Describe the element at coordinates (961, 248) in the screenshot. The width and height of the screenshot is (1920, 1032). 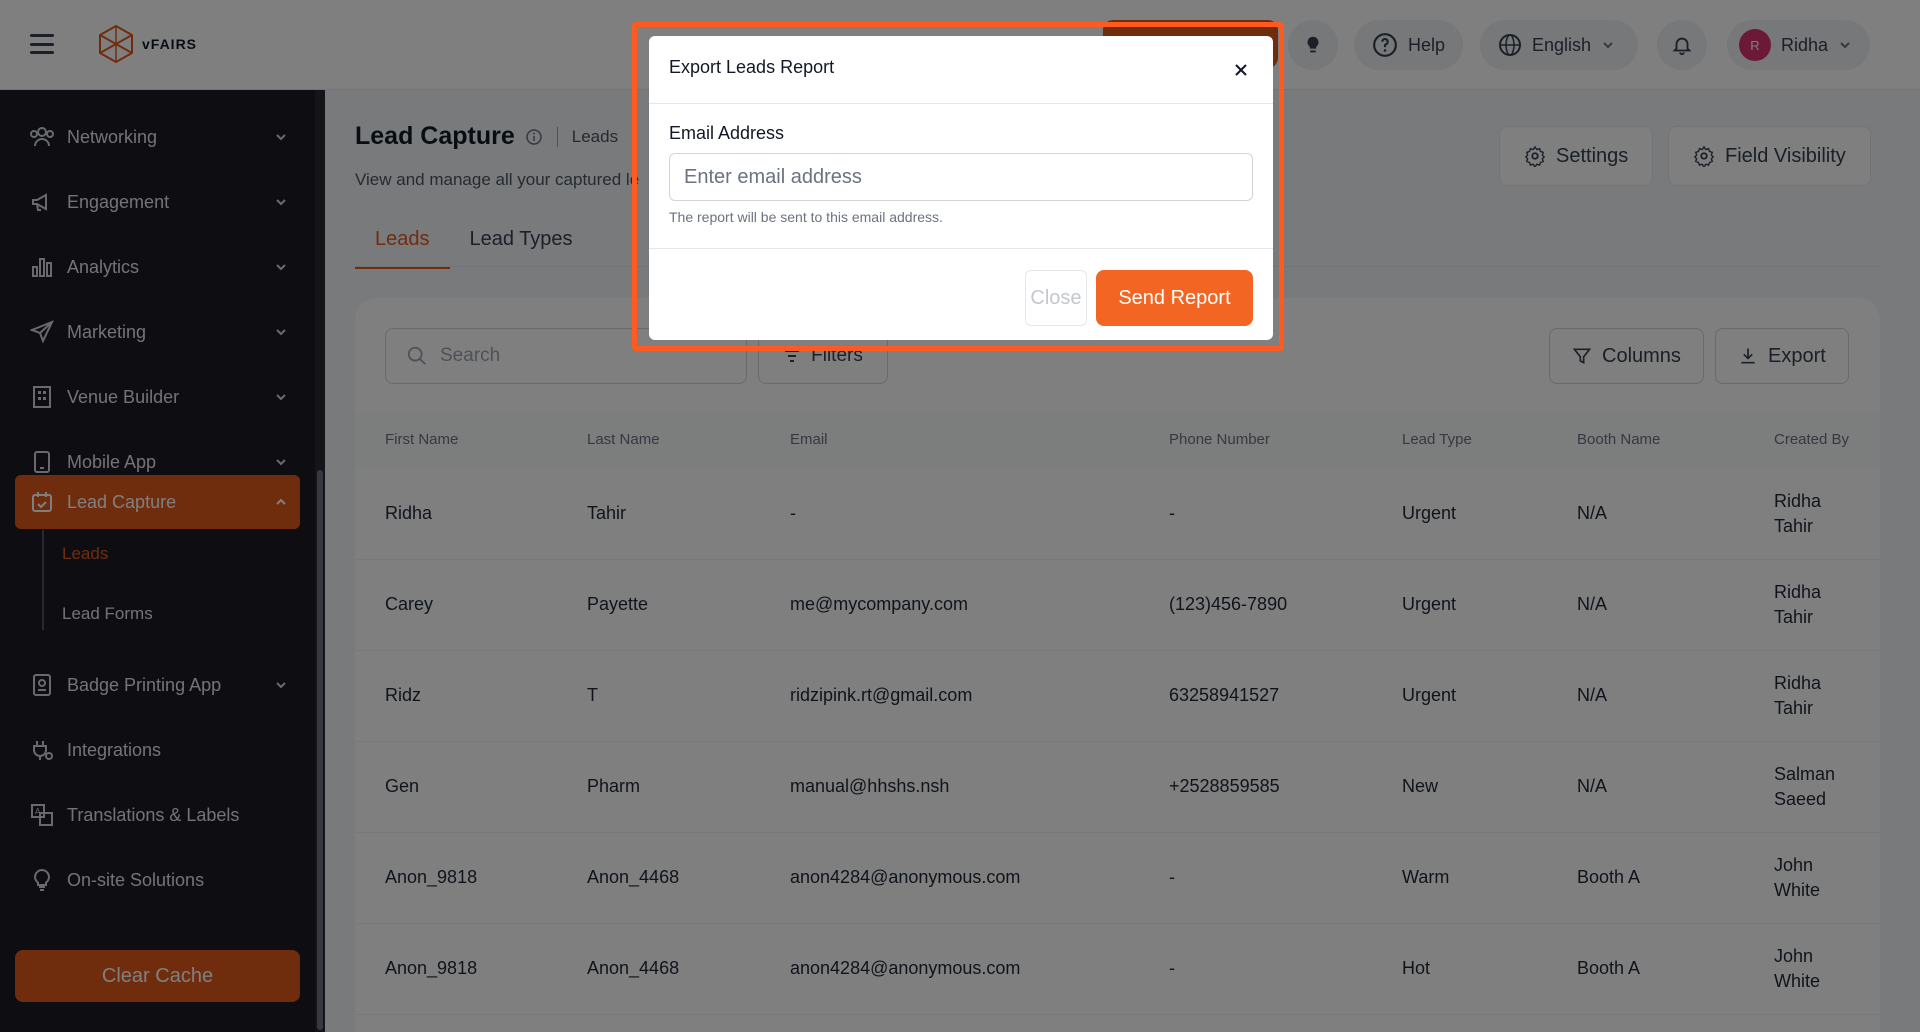
I see `modal-footer-divider` at that location.